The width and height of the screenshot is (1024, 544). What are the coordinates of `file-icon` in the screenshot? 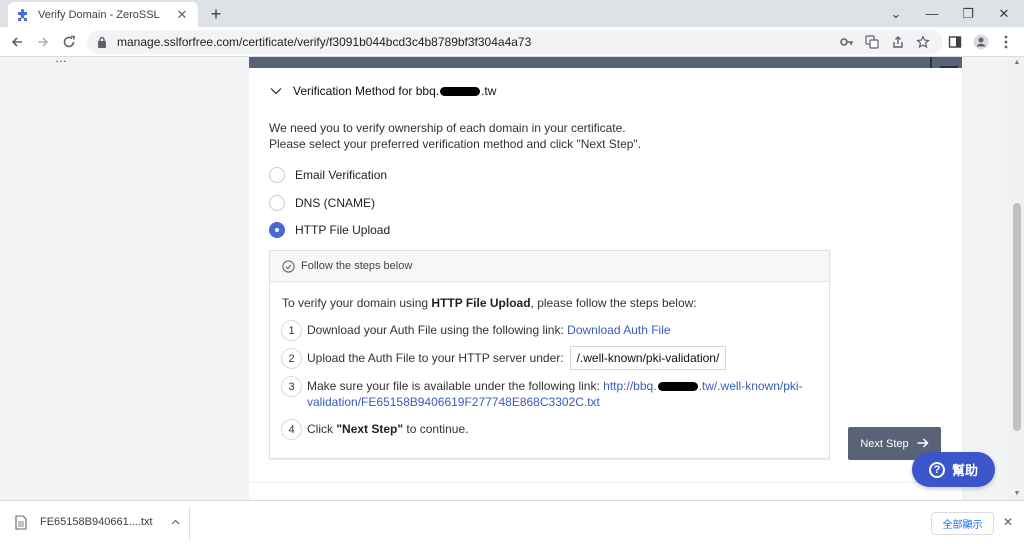 It's located at (21, 522).